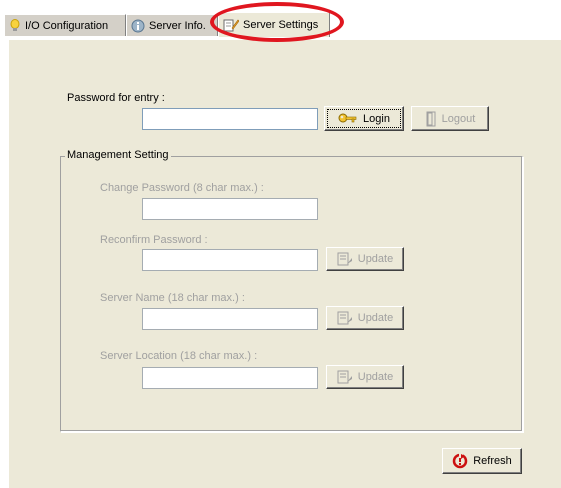 This screenshot has width=561, height=488. Describe the element at coordinates (376, 118) in the screenshot. I see `login-label: Login` at that location.